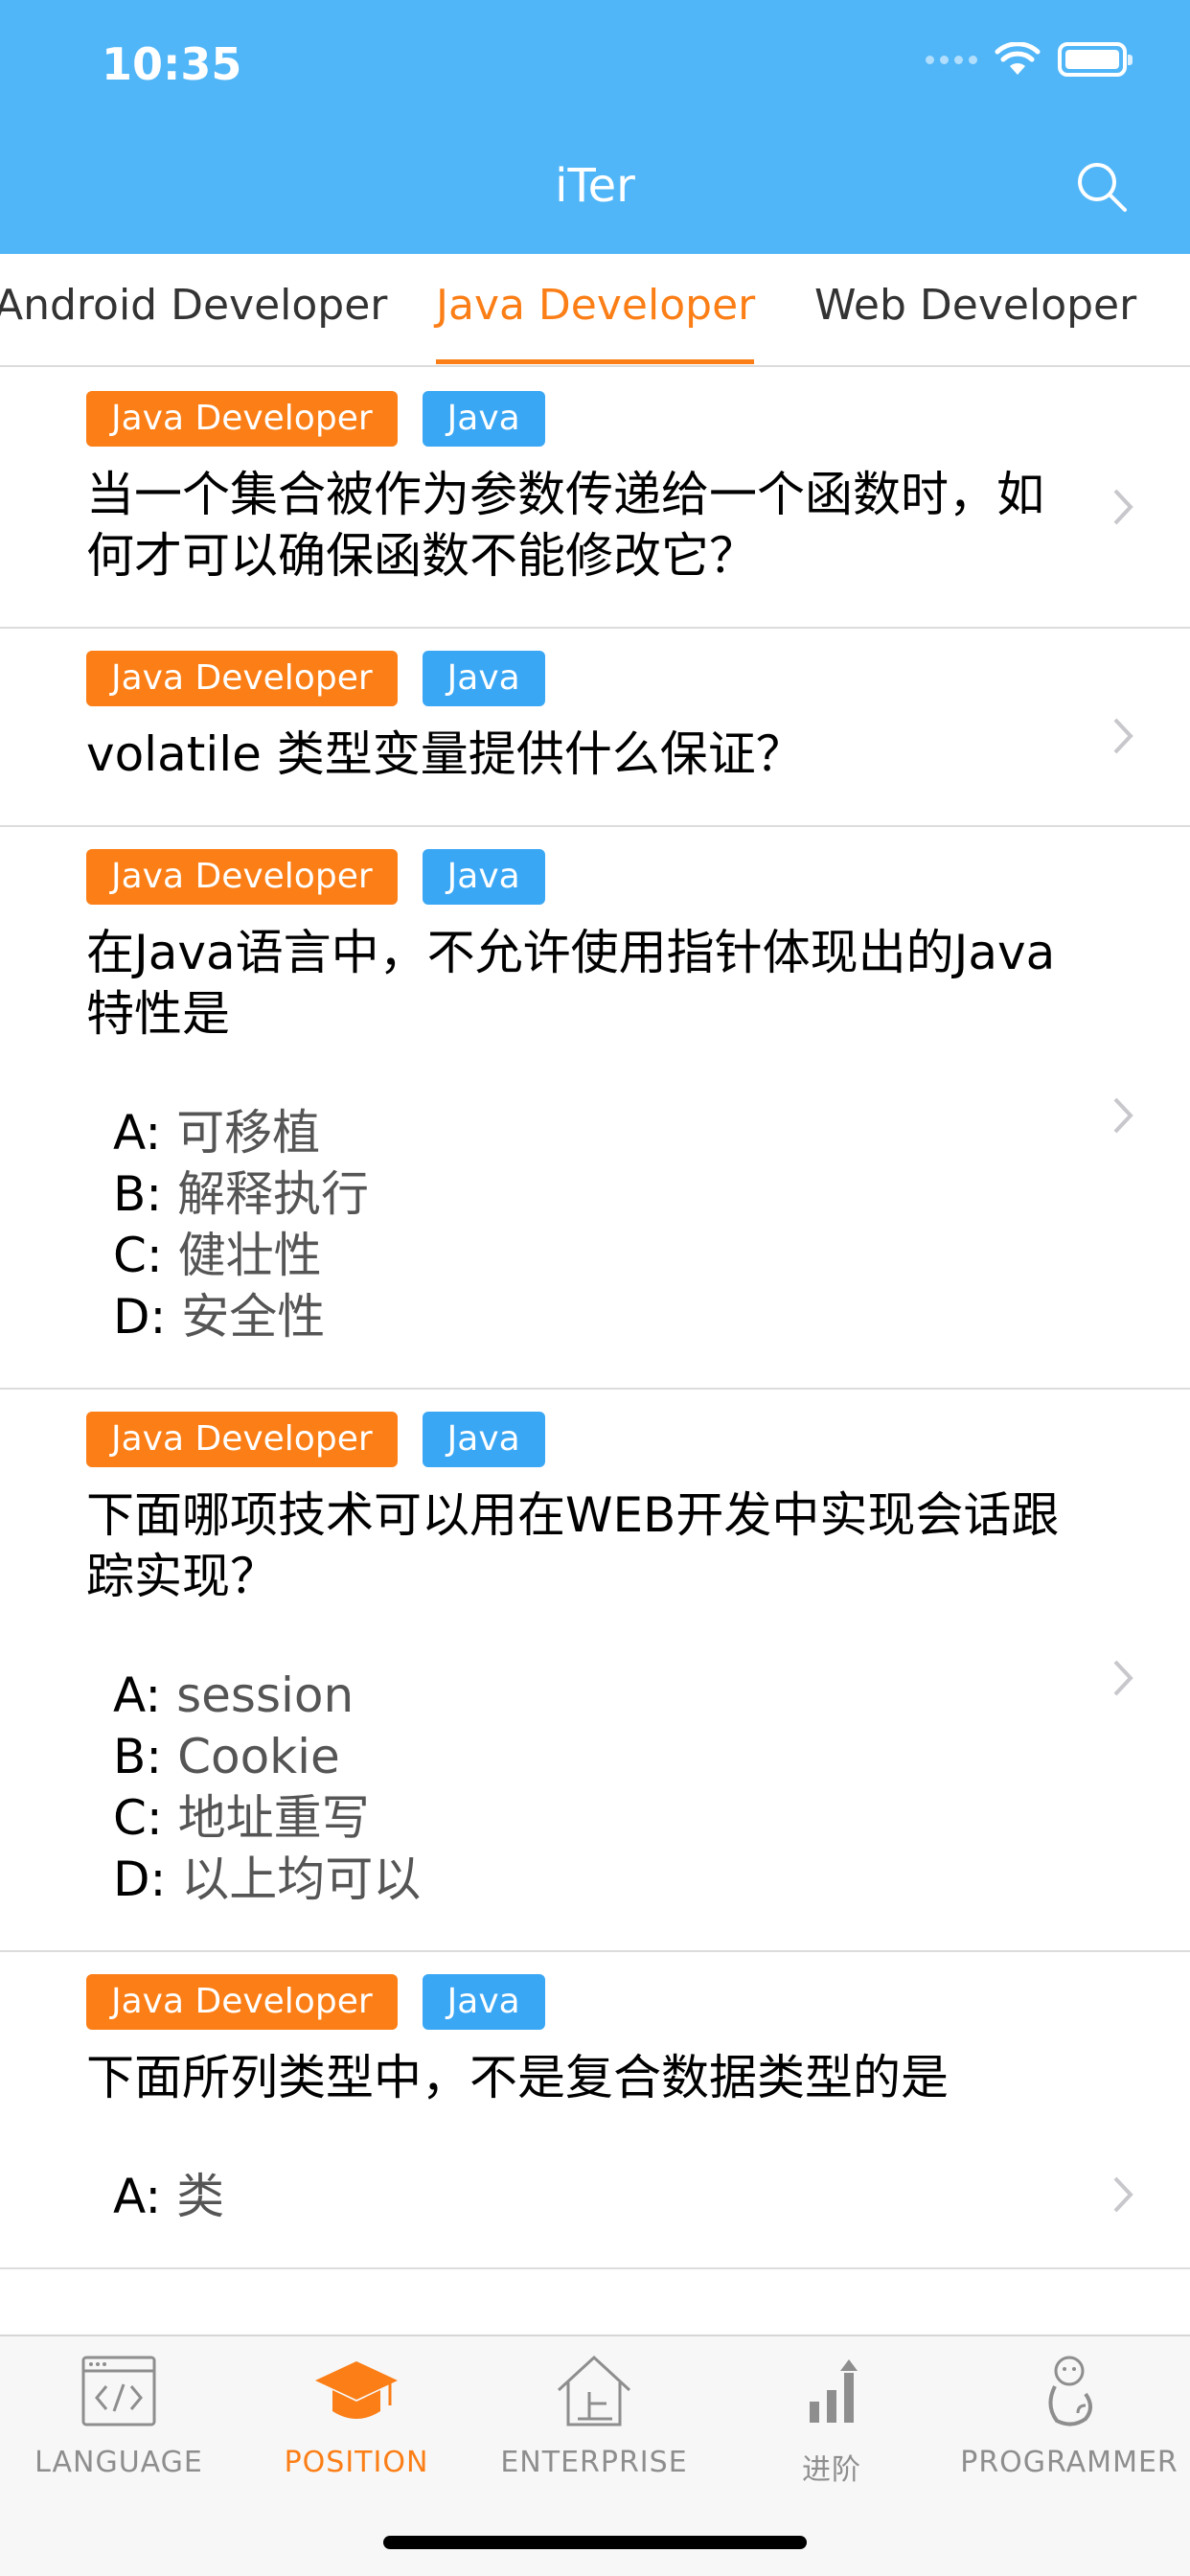 This screenshot has width=1190, height=2576. Describe the element at coordinates (1096, 59) in the screenshot. I see `battery-icon` at that location.